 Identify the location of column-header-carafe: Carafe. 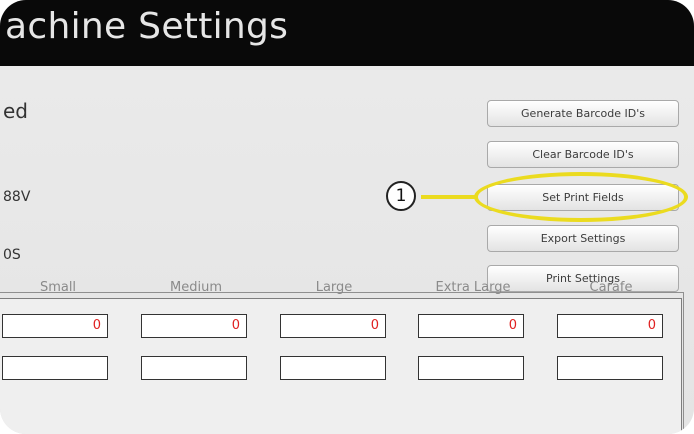
(611, 287).